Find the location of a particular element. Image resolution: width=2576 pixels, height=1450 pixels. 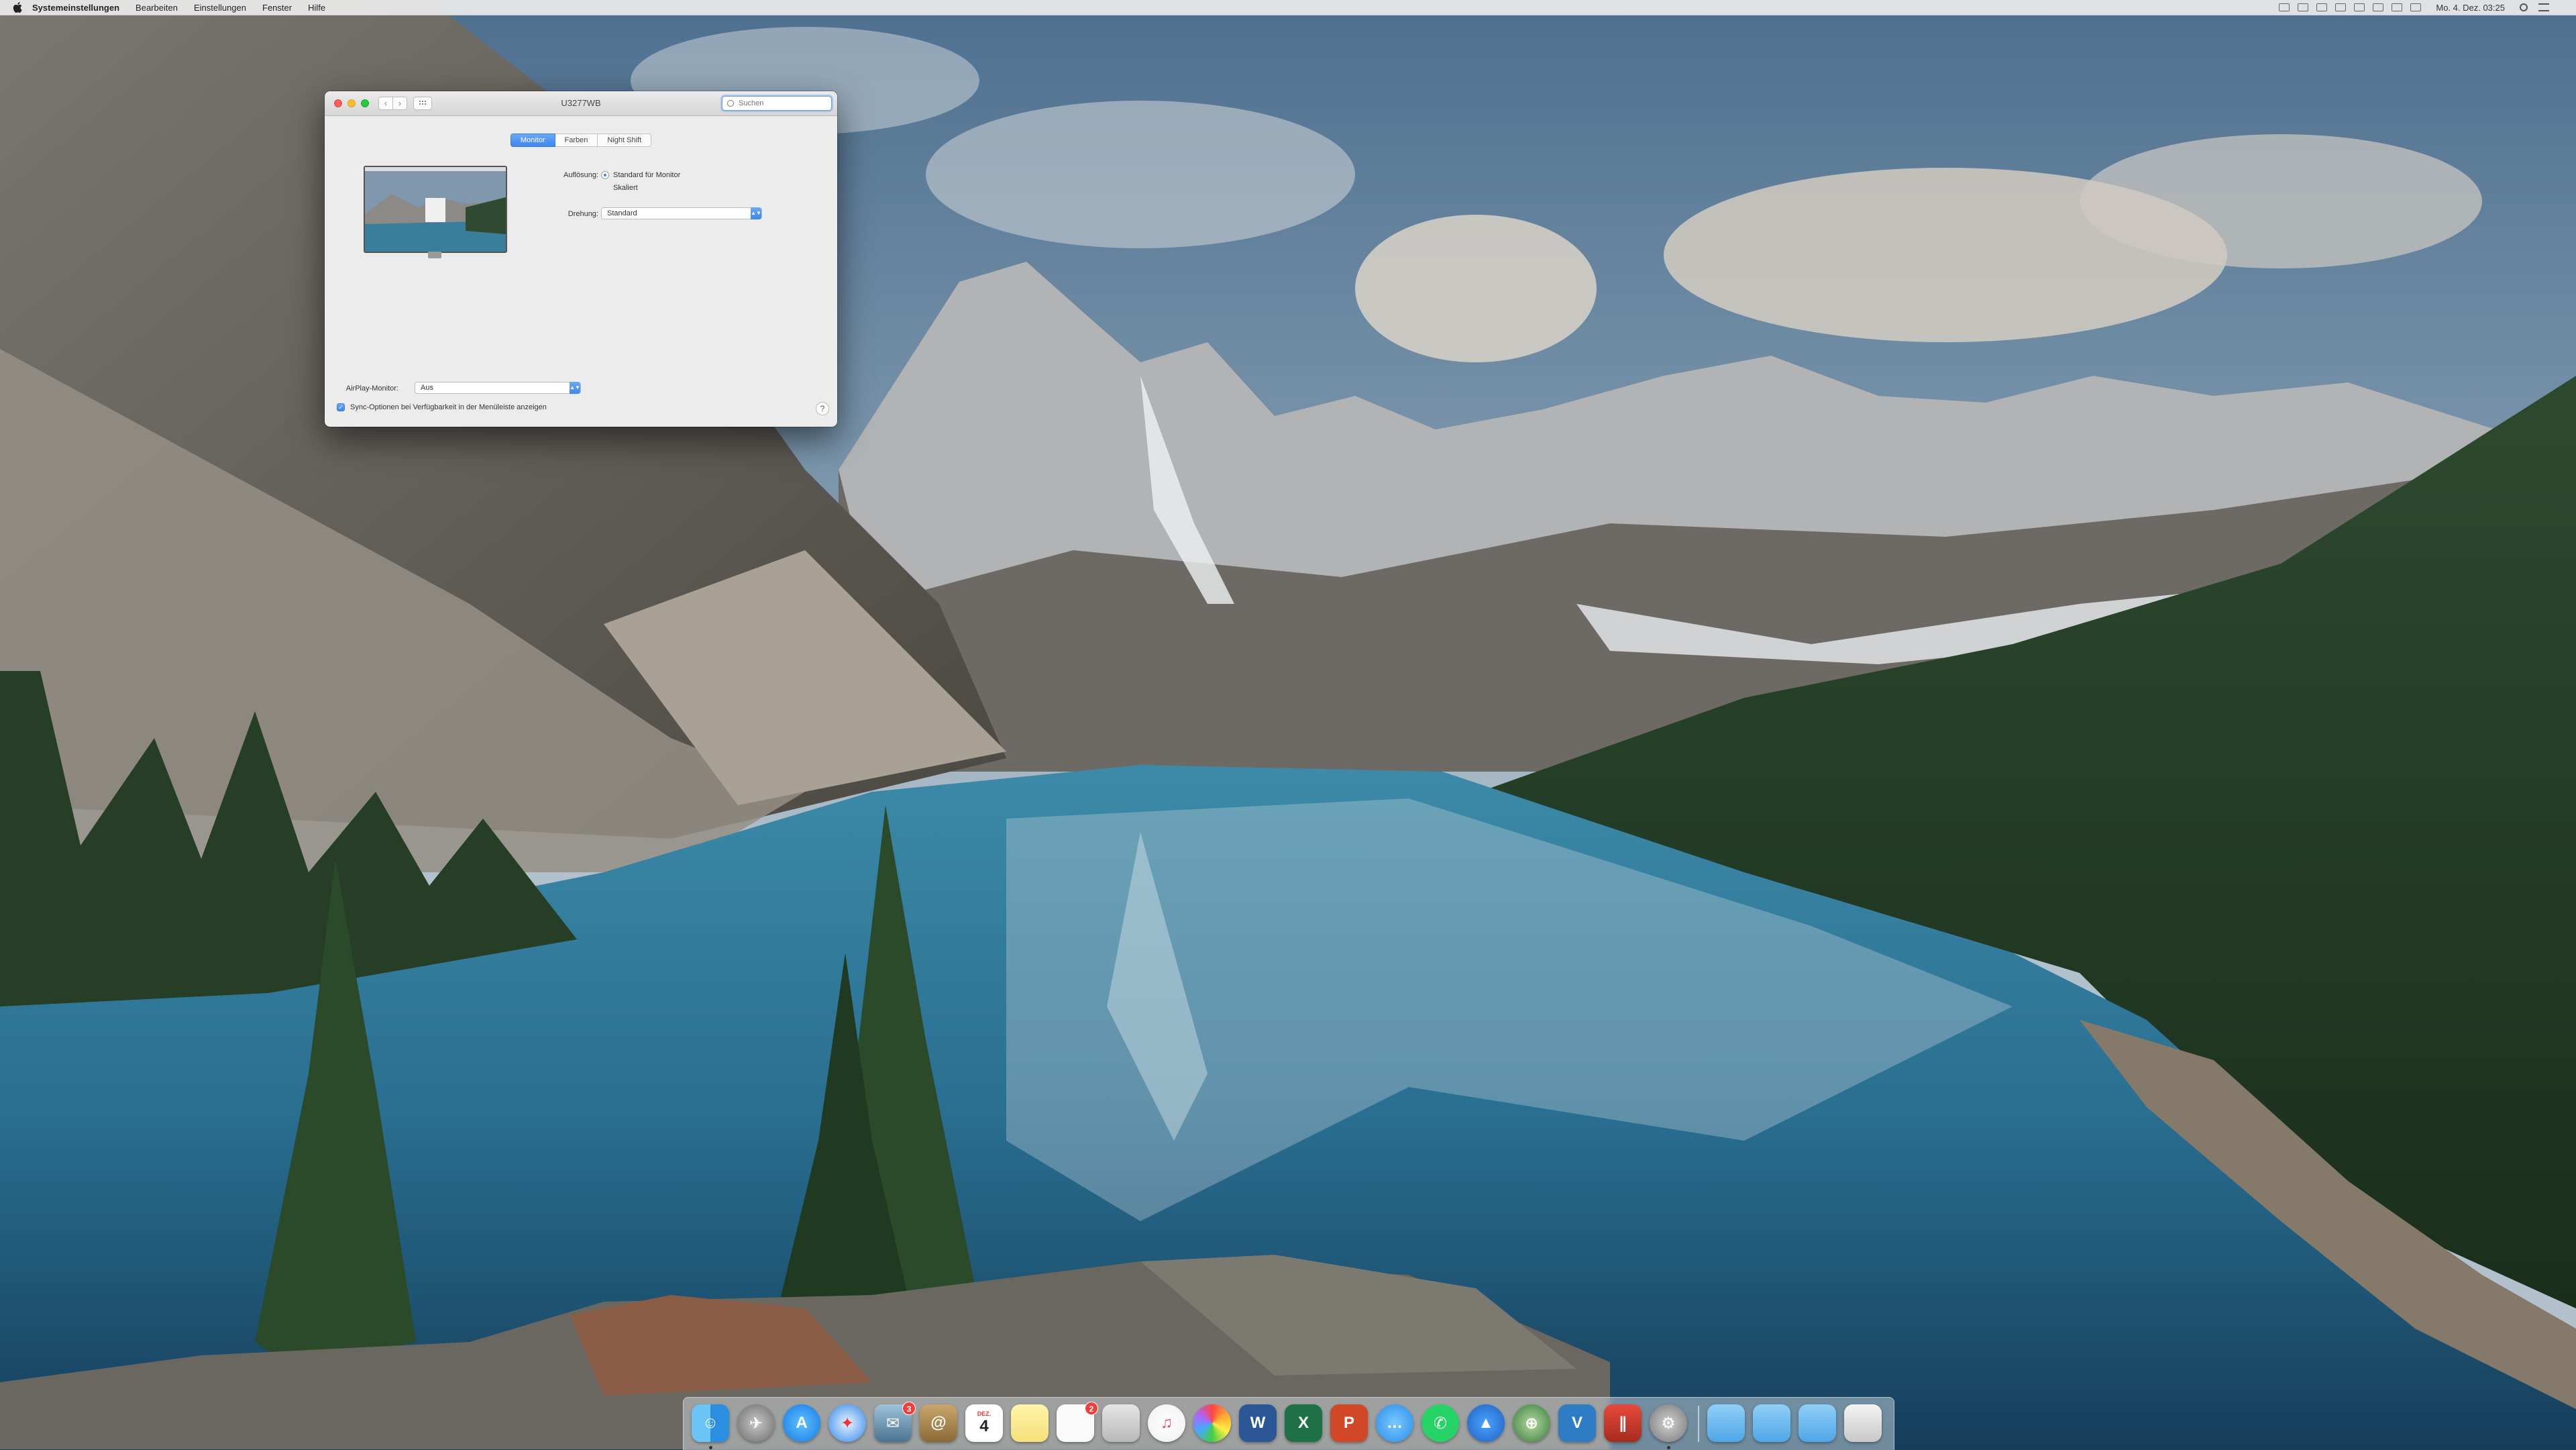

preview-icon is located at coordinates (1121, 1423).